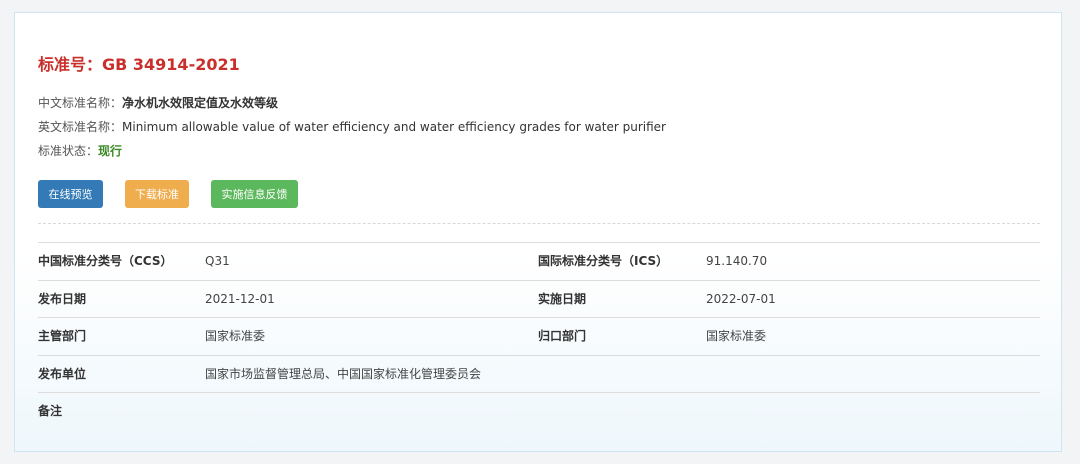  I want to click on status-row: 标准状态：现行, so click(80, 150).